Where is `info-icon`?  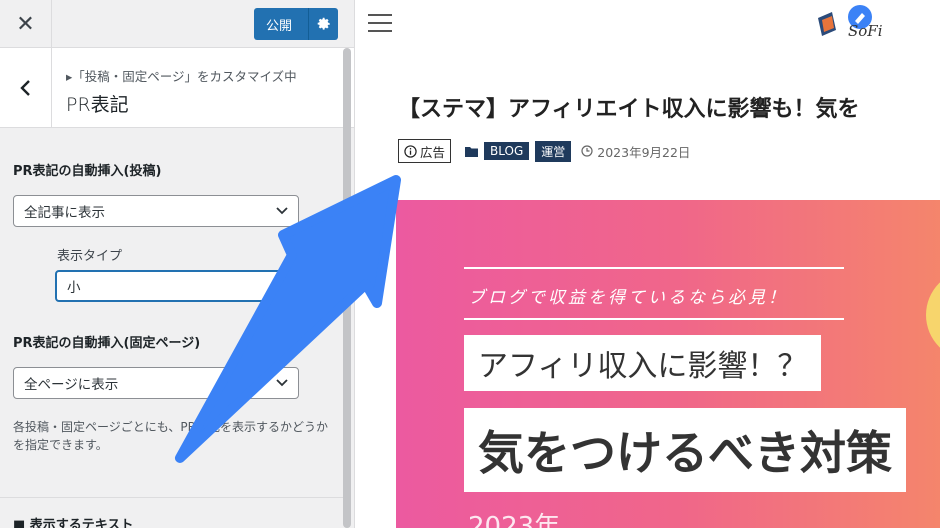
info-icon is located at coordinates (410, 151).